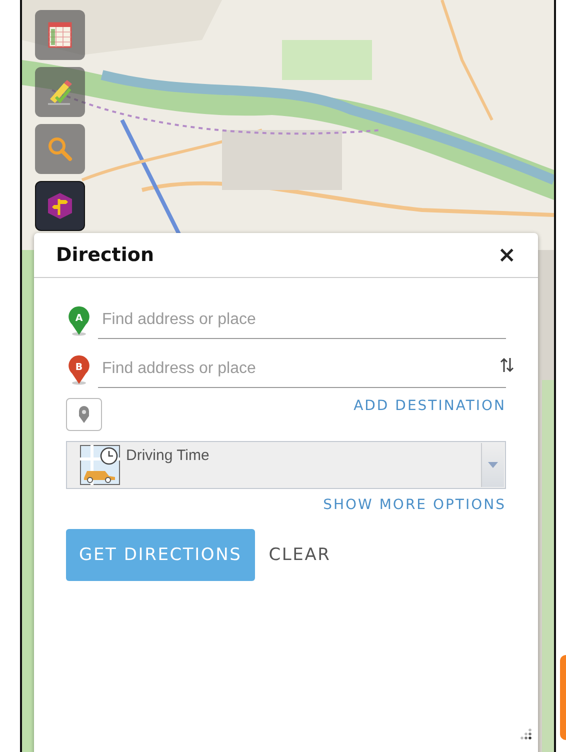 This screenshot has height=752, width=566. I want to click on car-clock-icon, so click(100, 465).